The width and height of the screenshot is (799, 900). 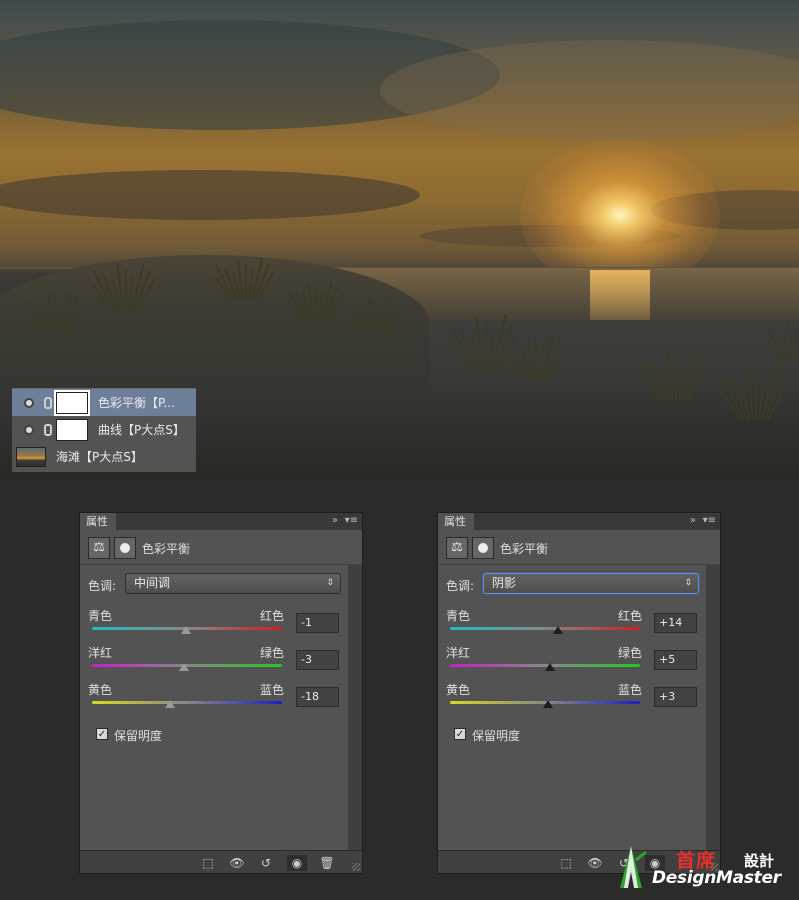 I want to click on tone-select-value: 阴影, so click(x=504, y=583).